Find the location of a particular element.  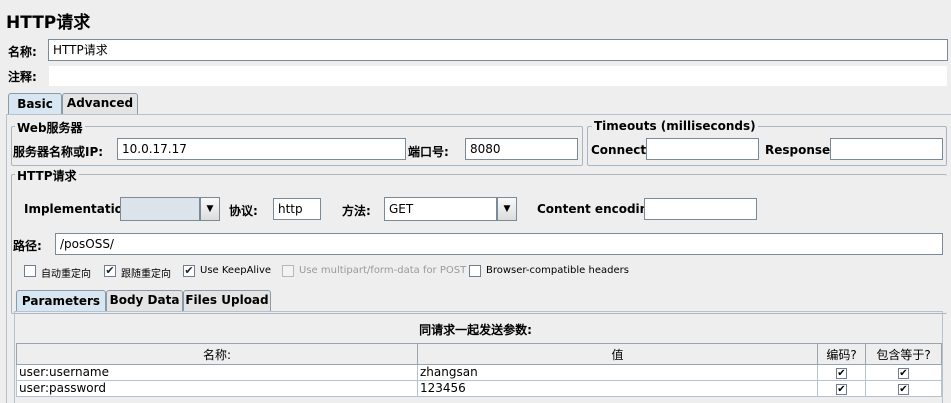

implementation-select is located at coordinates (160, 209).